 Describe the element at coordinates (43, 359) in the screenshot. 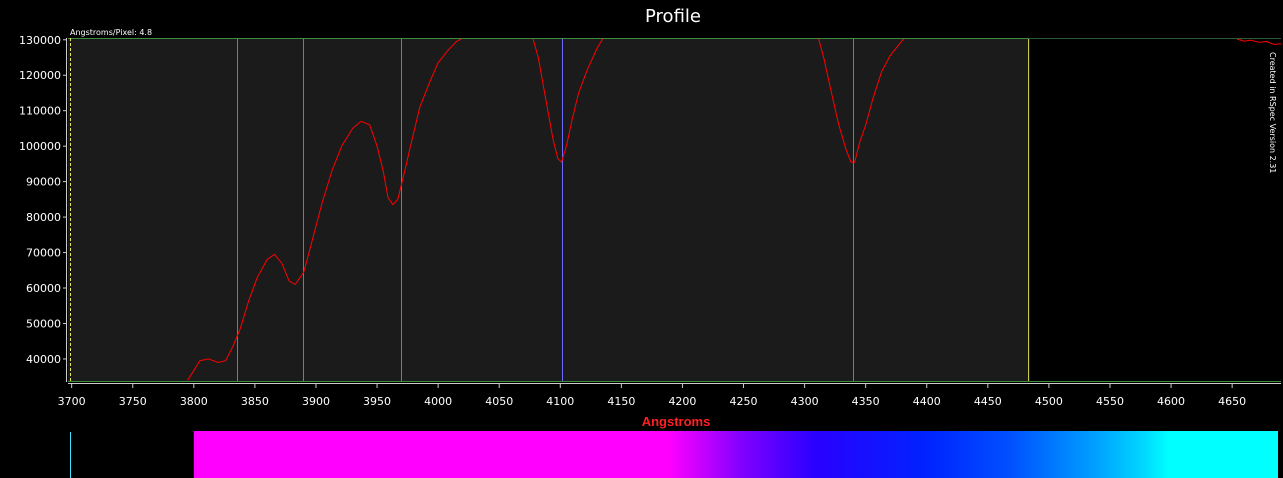

I see `y-tick-label: 40000` at that location.